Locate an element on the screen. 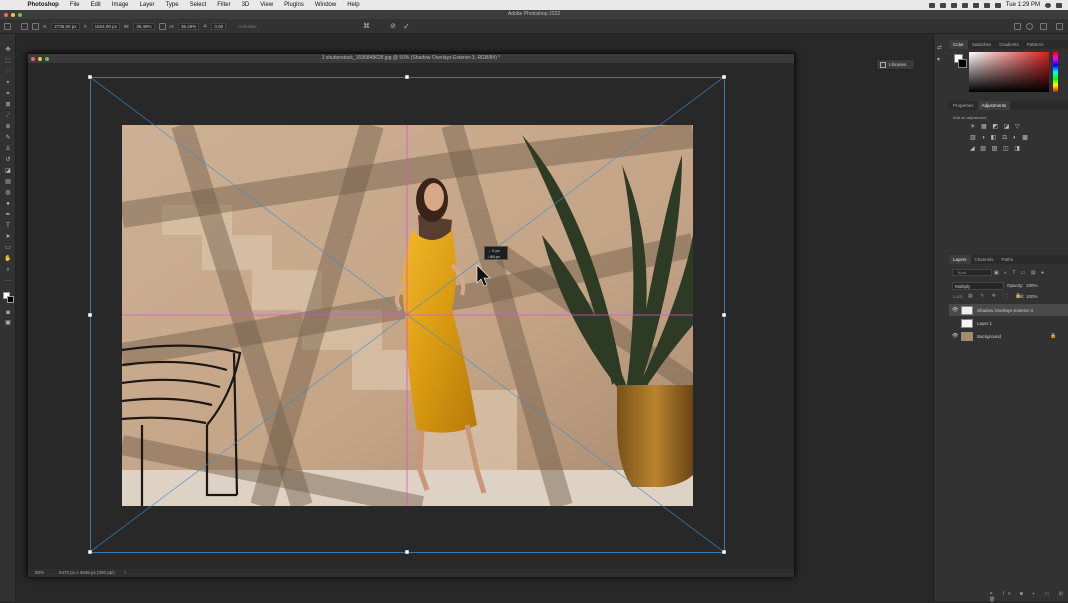 This screenshot has height=603, width=1068. pen-tool-icon: ✒ is located at coordinates (8, 215).